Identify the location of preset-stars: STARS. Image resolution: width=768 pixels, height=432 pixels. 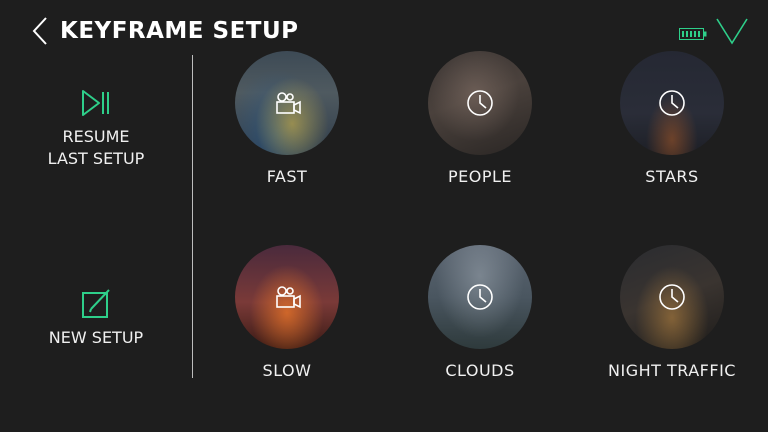
(672, 126).